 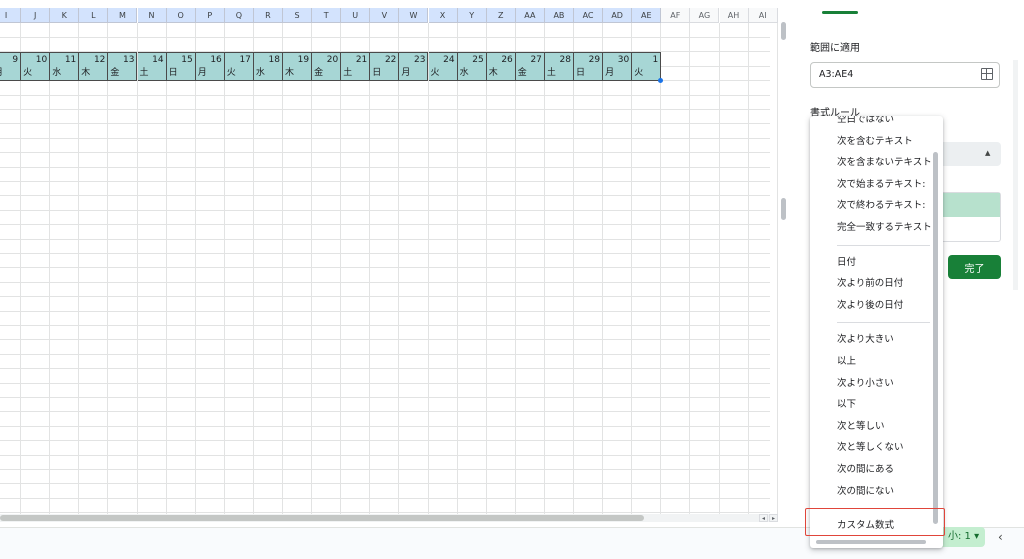 What do you see at coordinates (871, 542) in the screenshot?
I see `menu-horizontal-scroll-thumb` at bounding box center [871, 542].